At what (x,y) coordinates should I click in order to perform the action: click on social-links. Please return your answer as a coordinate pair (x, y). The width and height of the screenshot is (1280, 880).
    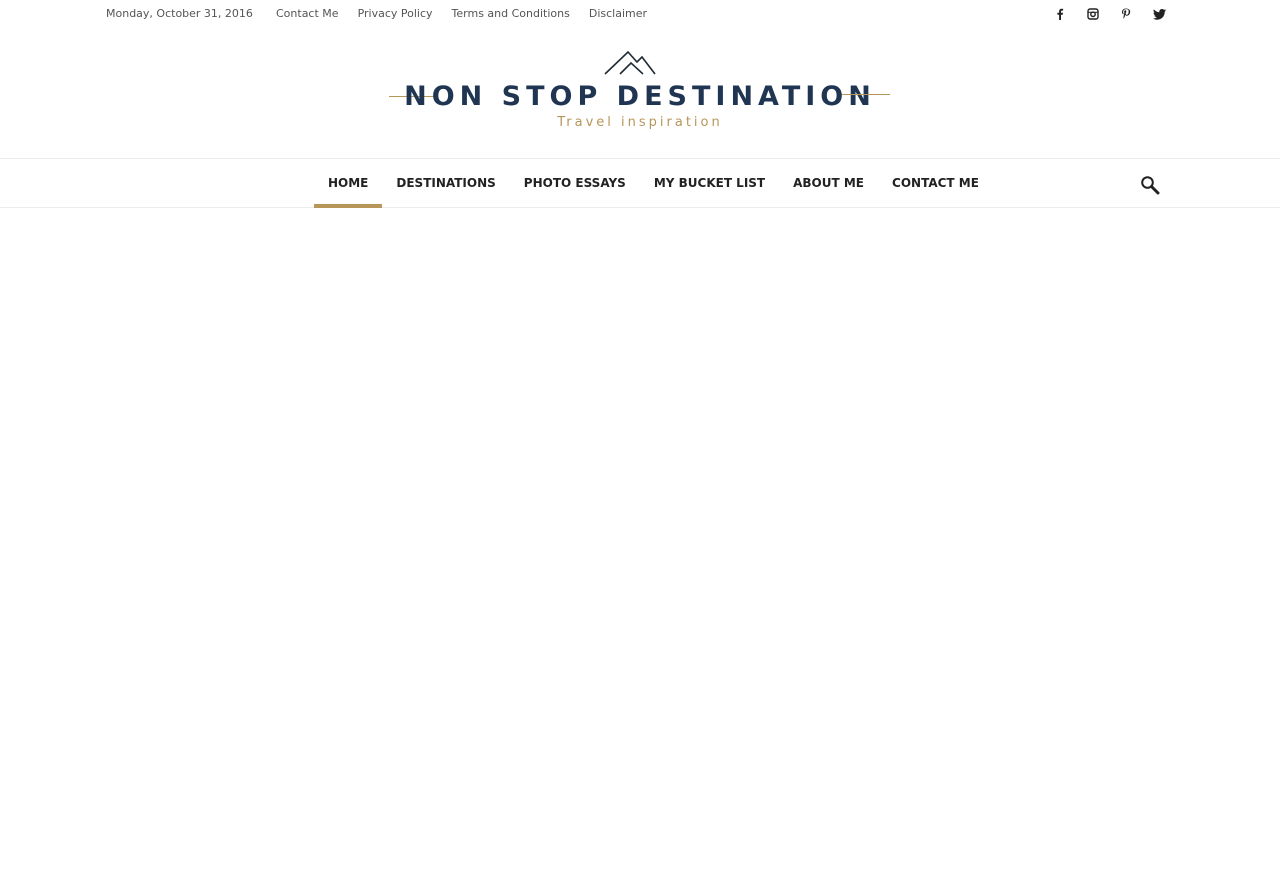
    Looking at the image, I should click on (1116, 14).